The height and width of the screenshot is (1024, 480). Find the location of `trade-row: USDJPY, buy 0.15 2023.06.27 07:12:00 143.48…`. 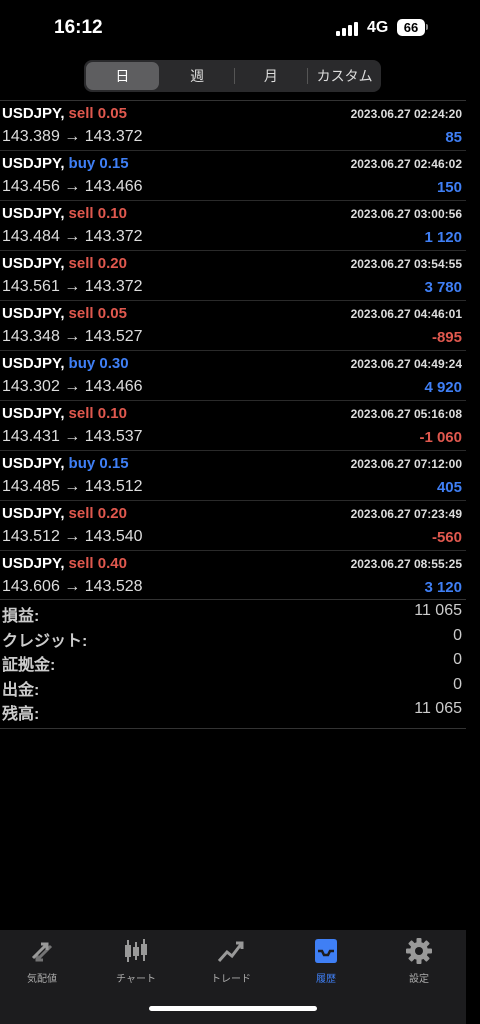

trade-row: USDJPY, buy 0.15 2023.06.27 07:12:00 143.48… is located at coordinates (233, 475).